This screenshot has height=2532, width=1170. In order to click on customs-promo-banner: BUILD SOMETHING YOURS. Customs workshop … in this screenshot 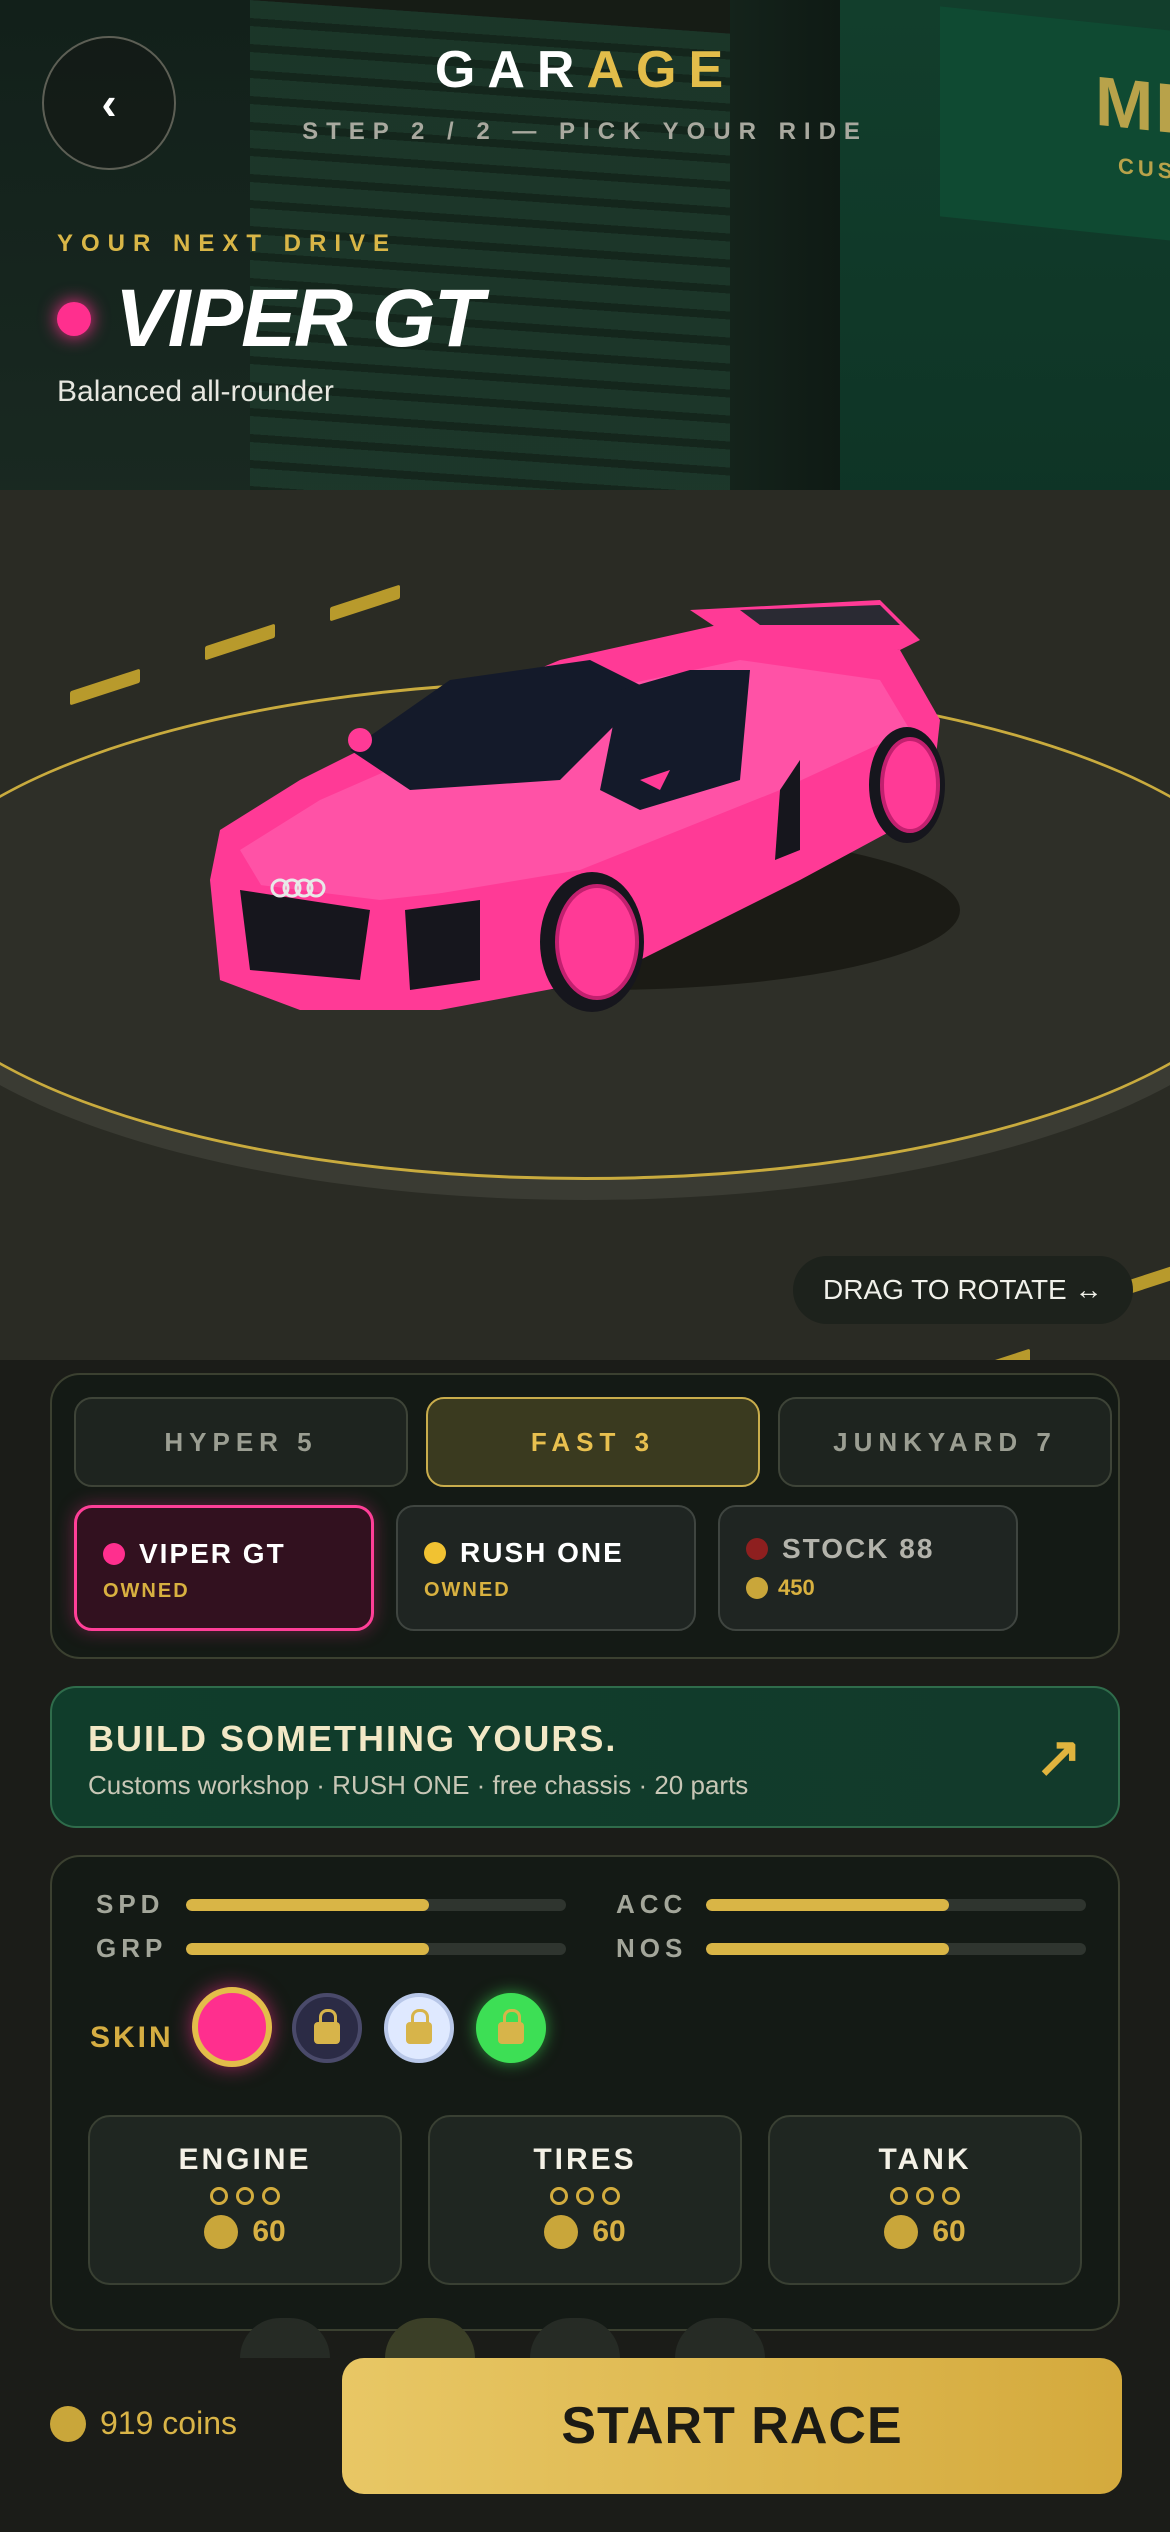, I will do `click(585, 1757)`.